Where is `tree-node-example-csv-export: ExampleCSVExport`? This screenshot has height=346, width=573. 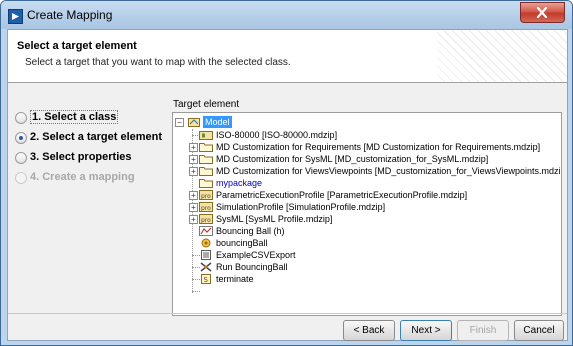 tree-node-example-csv-export: ExampleCSVExport is located at coordinates (289, 255).